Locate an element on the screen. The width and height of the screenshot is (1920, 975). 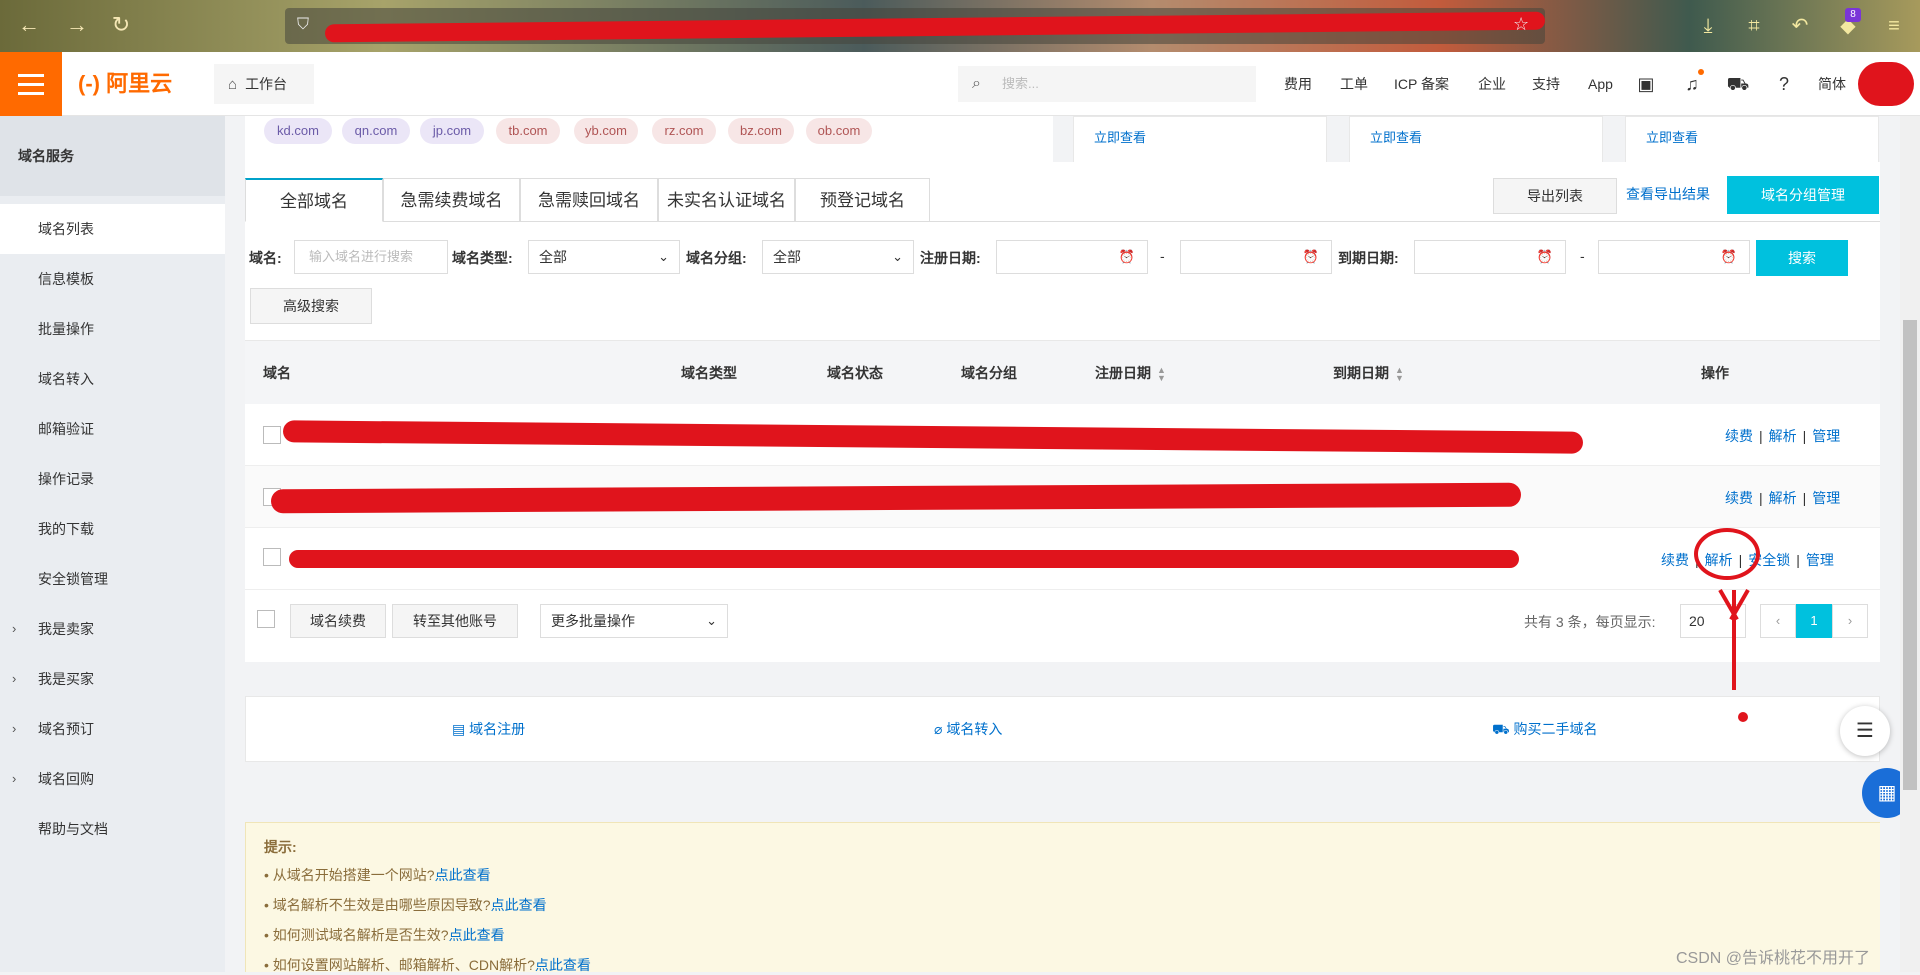
download-icon: ⤓ is located at coordinates (1708, 26).